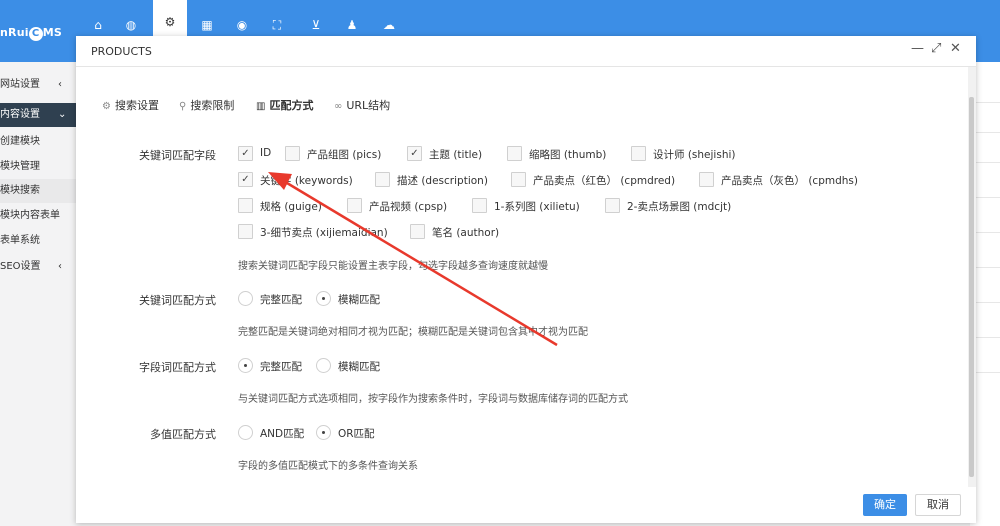 This screenshot has width=1000, height=526. I want to click on sidebar-item-content-settings: 内容设置 ⌄, so click(38, 115).